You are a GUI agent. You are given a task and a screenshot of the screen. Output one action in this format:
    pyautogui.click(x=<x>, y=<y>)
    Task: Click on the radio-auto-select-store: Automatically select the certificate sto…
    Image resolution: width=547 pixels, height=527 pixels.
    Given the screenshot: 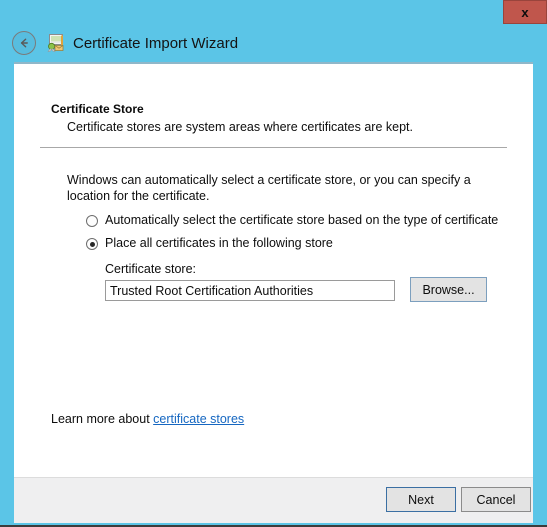 What is the action you would take?
    pyautogui.click(x=292, y=220)
    